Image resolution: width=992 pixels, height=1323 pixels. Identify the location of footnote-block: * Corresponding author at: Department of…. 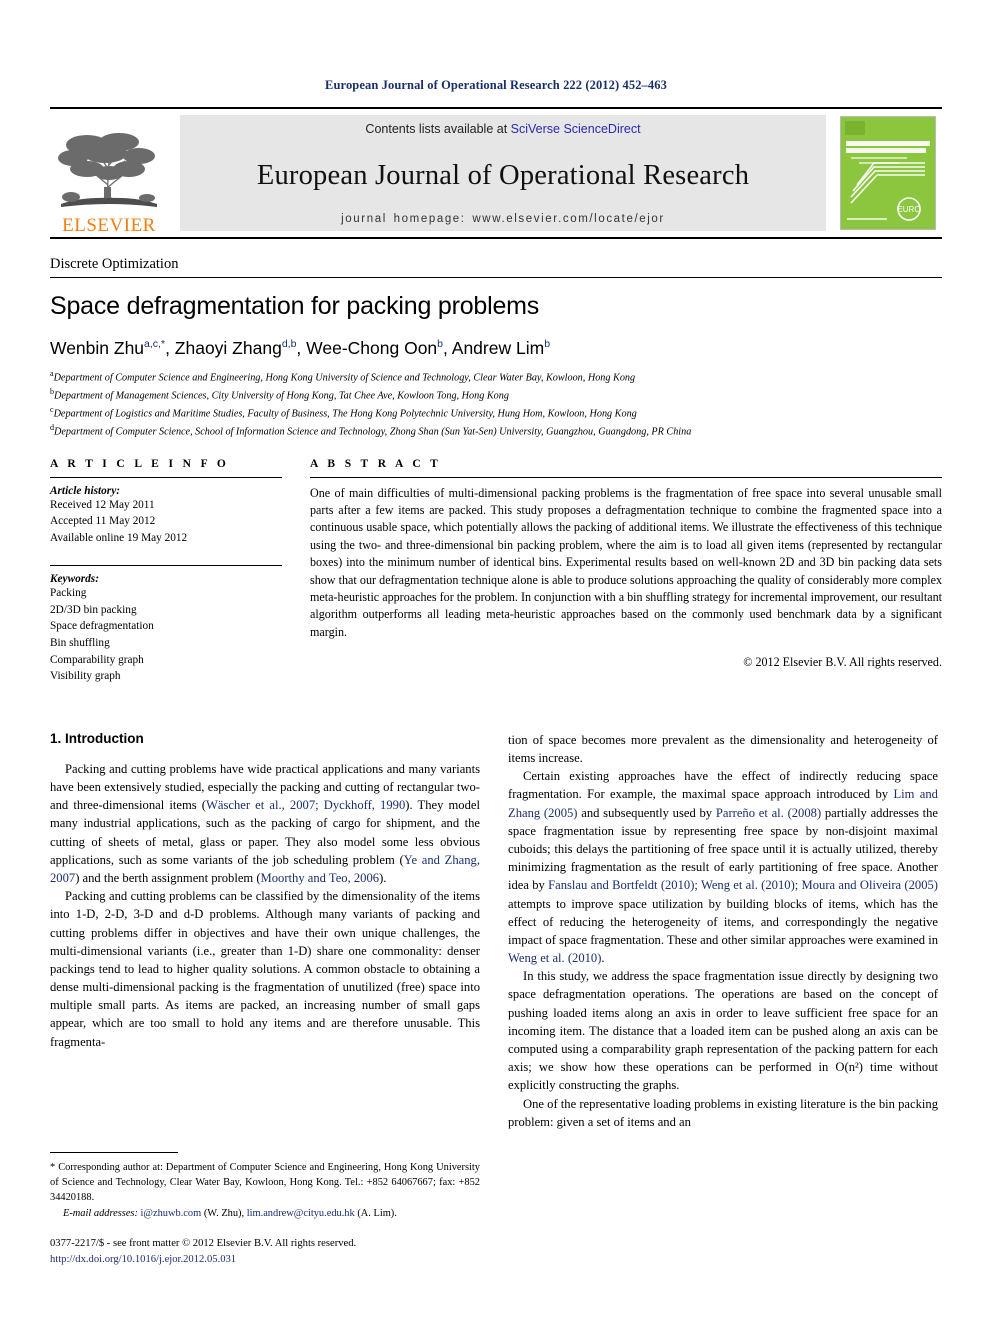
(265, 1186).